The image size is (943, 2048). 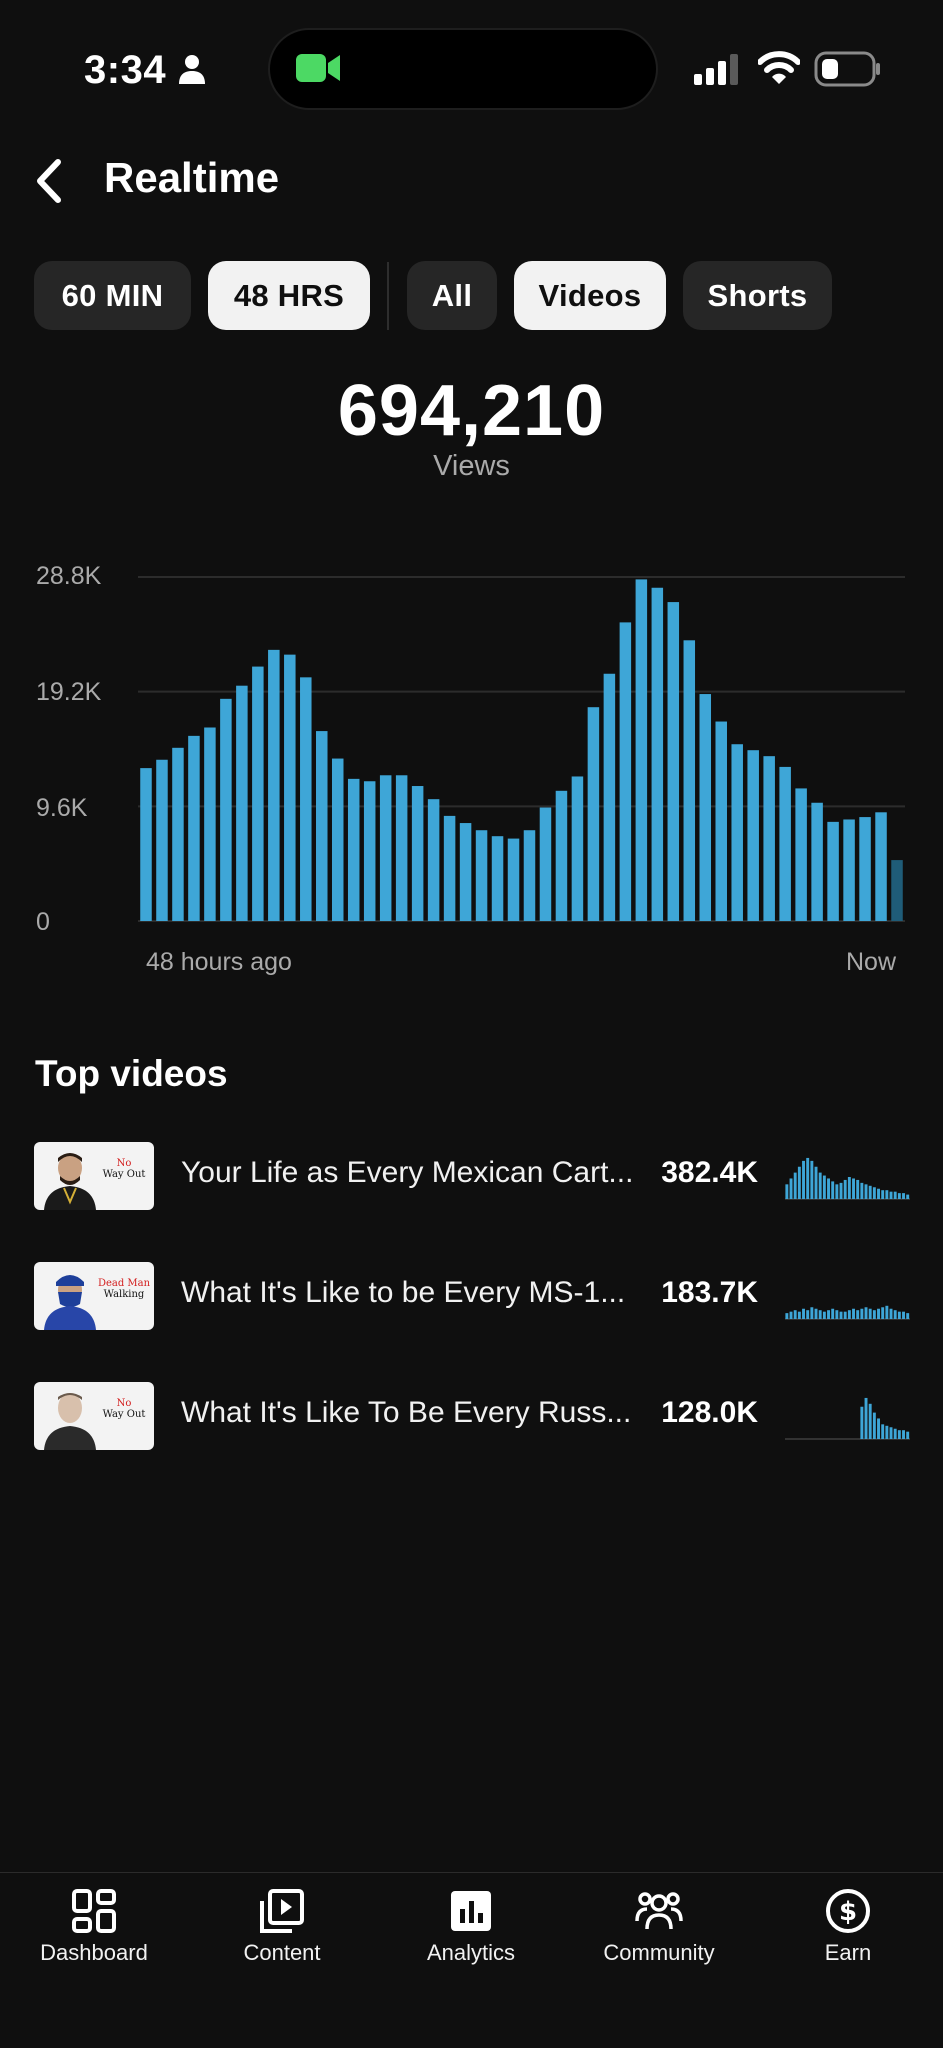 I want to click on community-icon, so click(x=659, y=1911).